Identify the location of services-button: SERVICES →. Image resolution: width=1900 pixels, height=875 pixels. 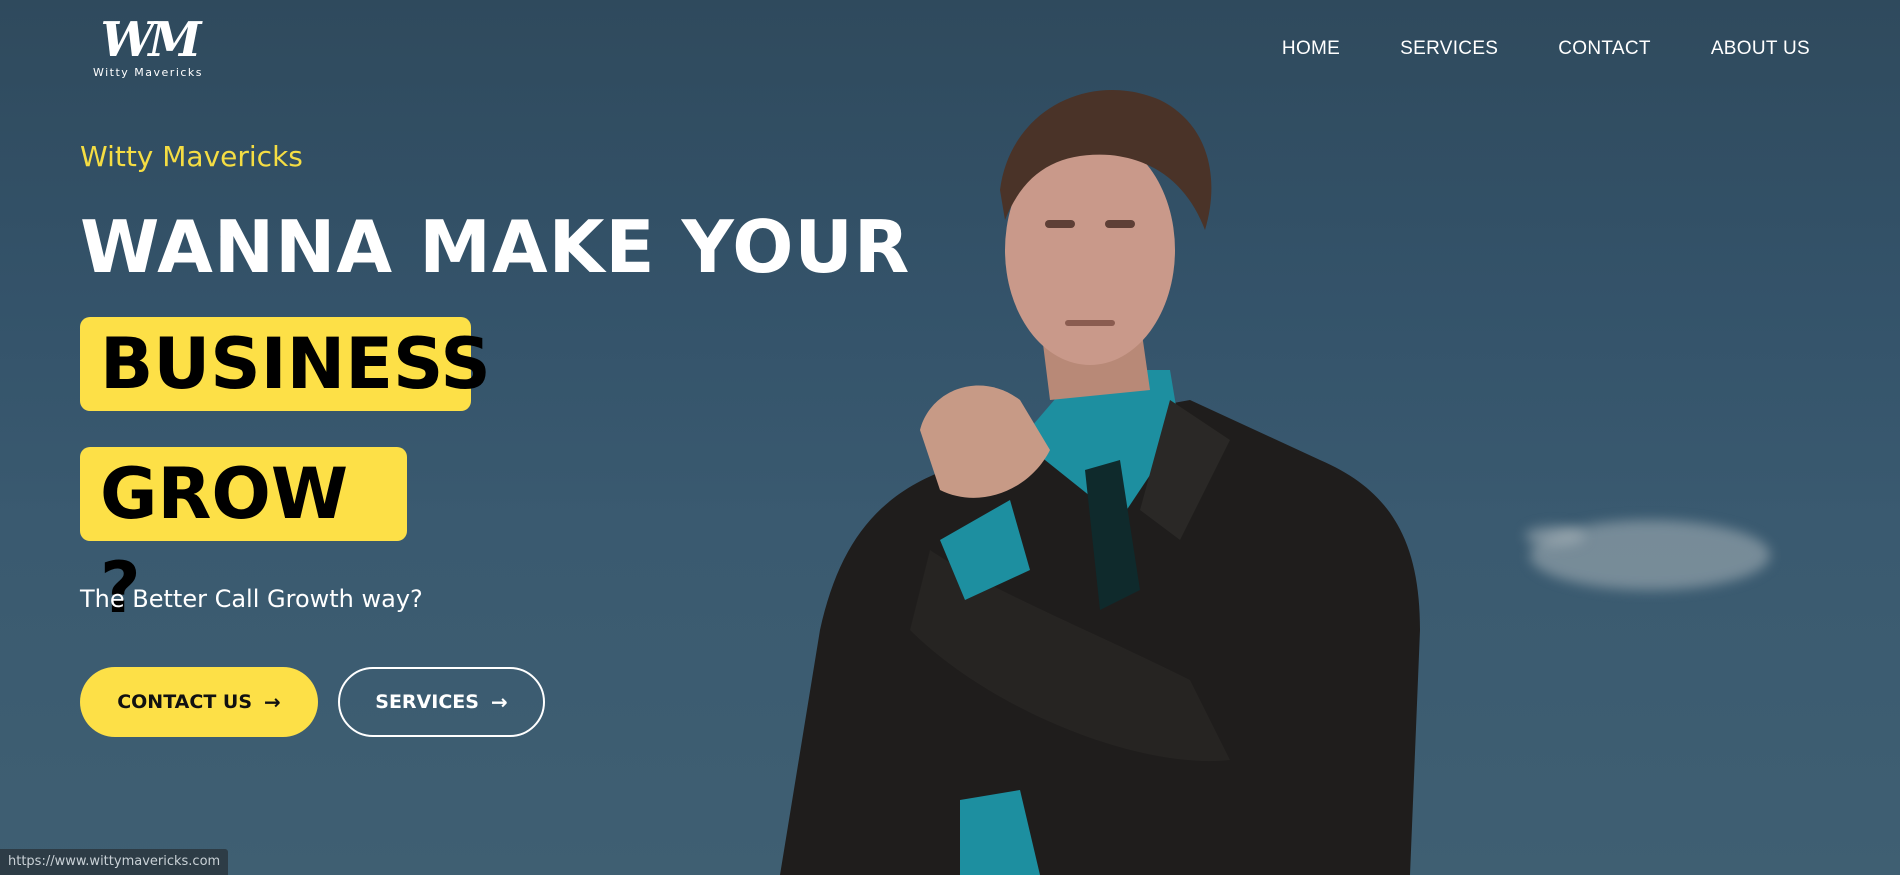
(441, 702).